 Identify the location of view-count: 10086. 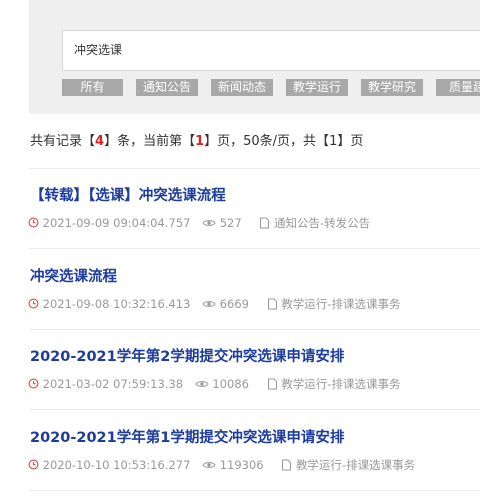
(230, 383).